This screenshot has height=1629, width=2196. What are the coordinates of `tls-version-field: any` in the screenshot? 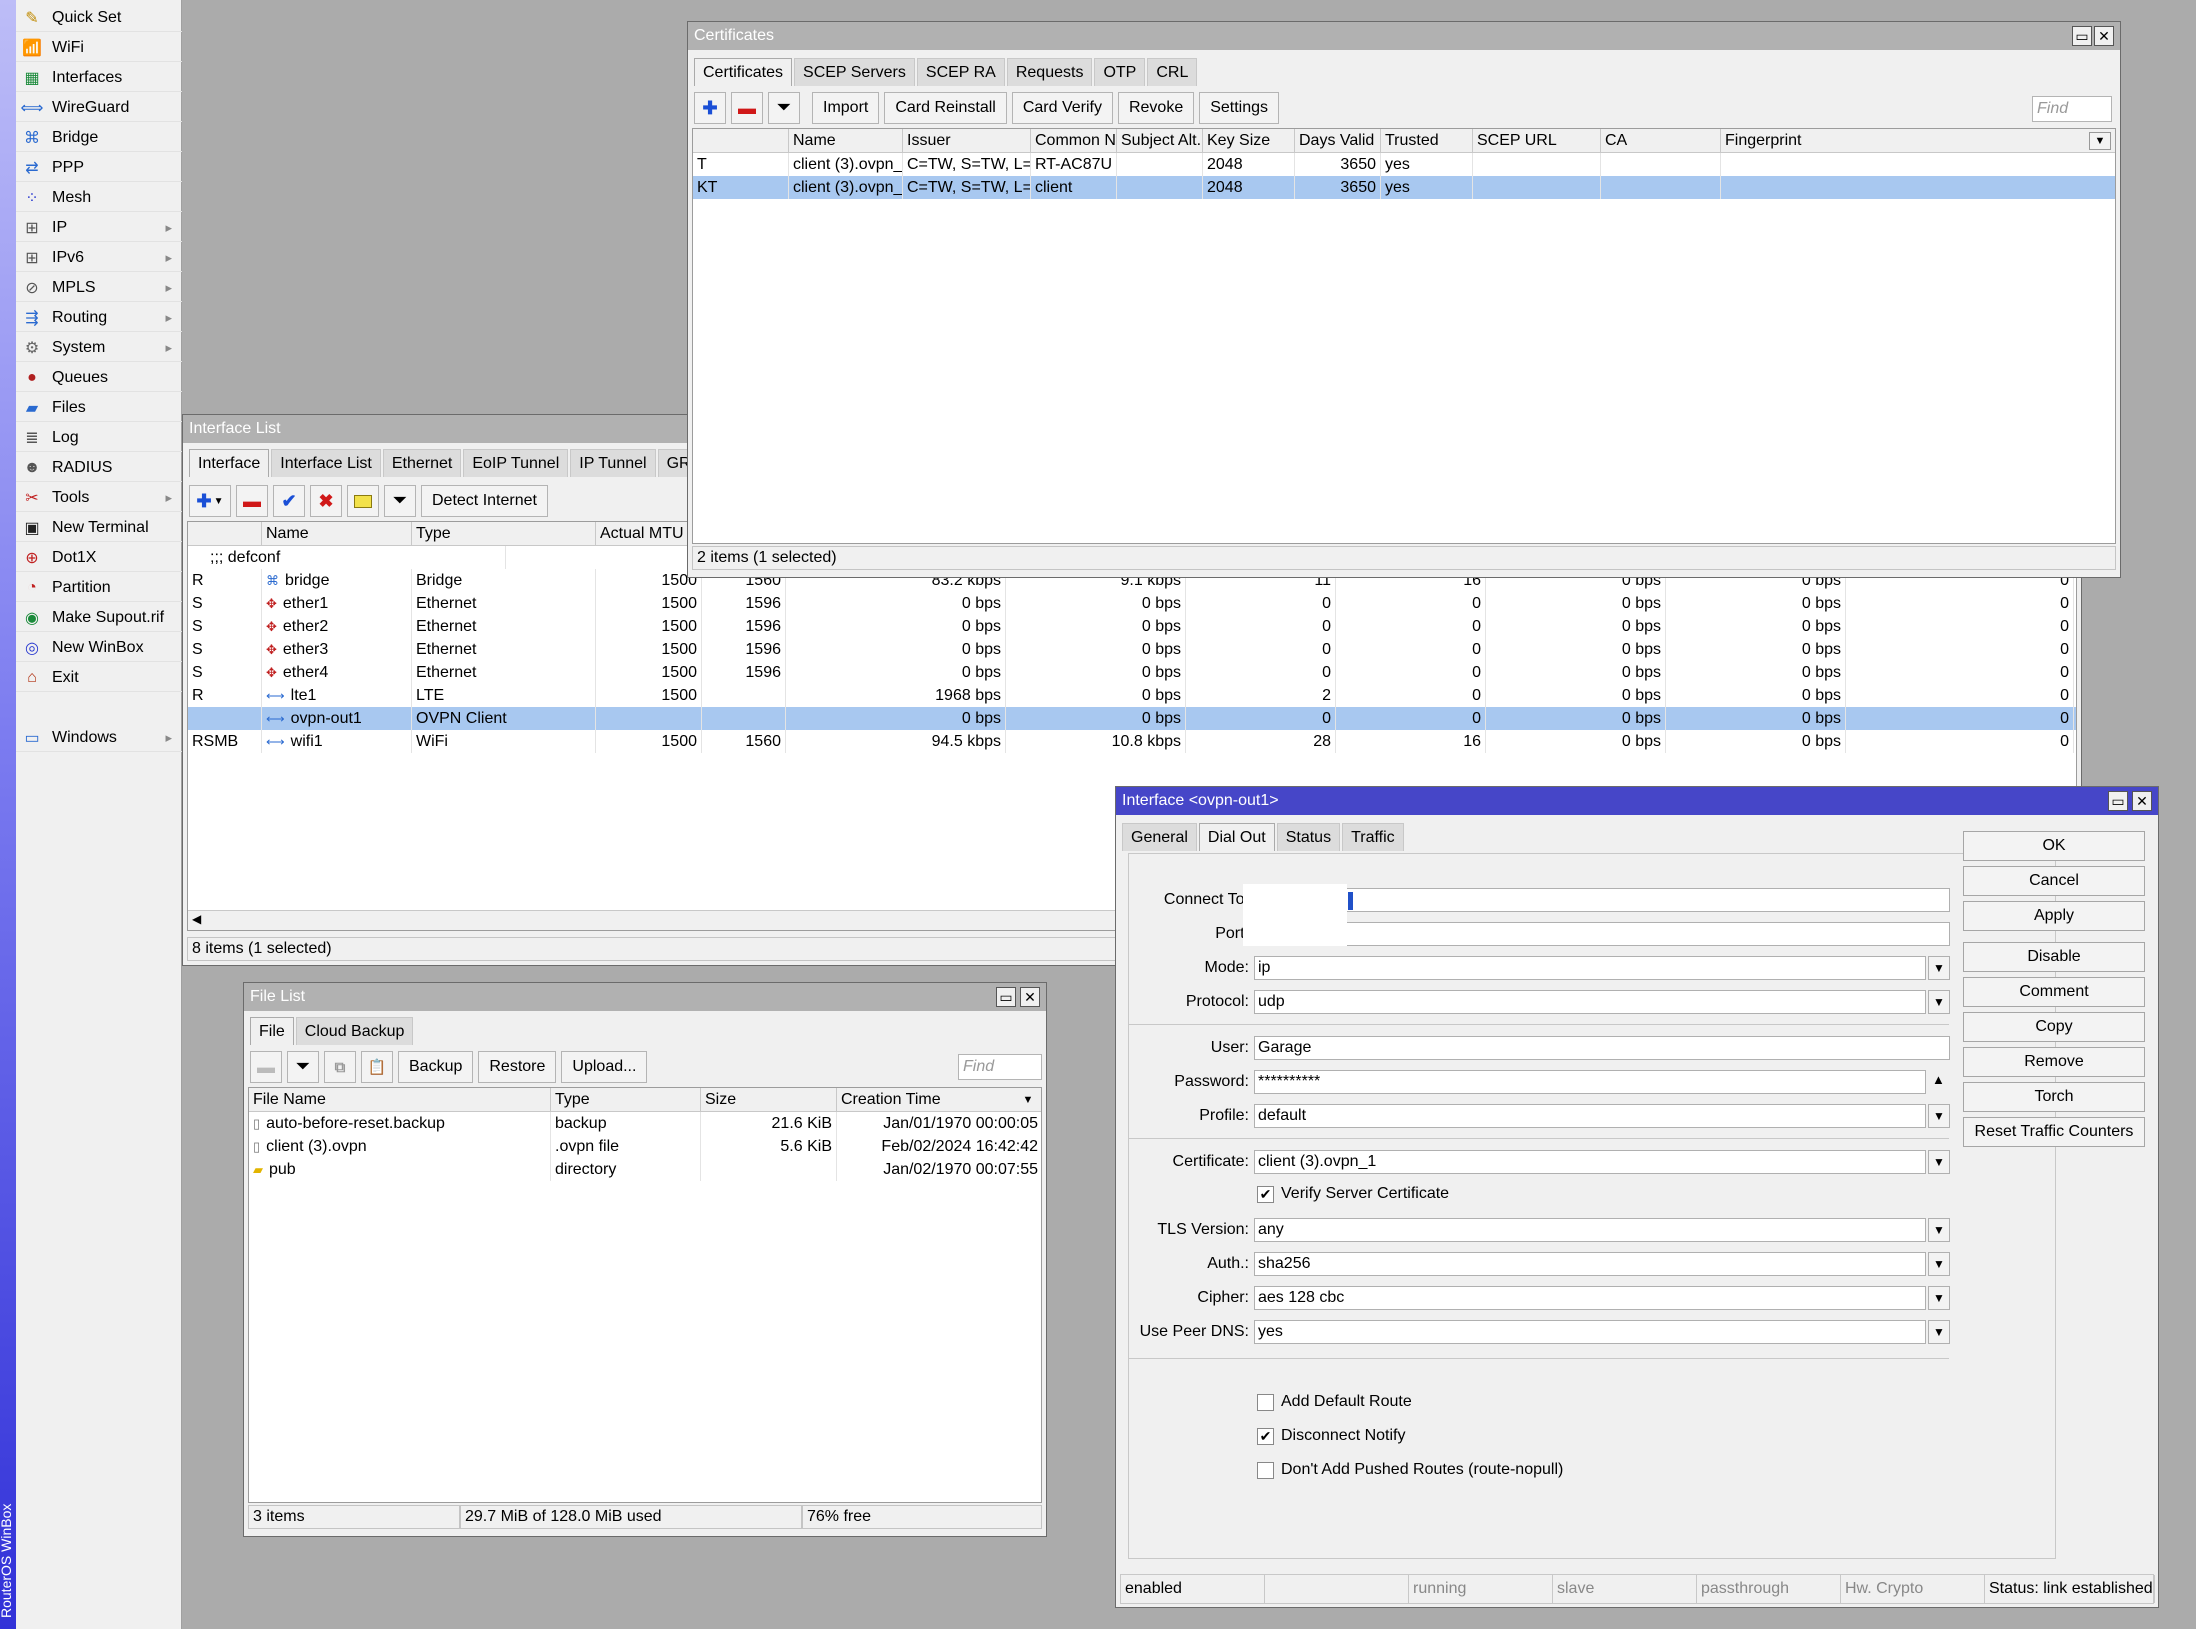 It's located at (1590, 1230).